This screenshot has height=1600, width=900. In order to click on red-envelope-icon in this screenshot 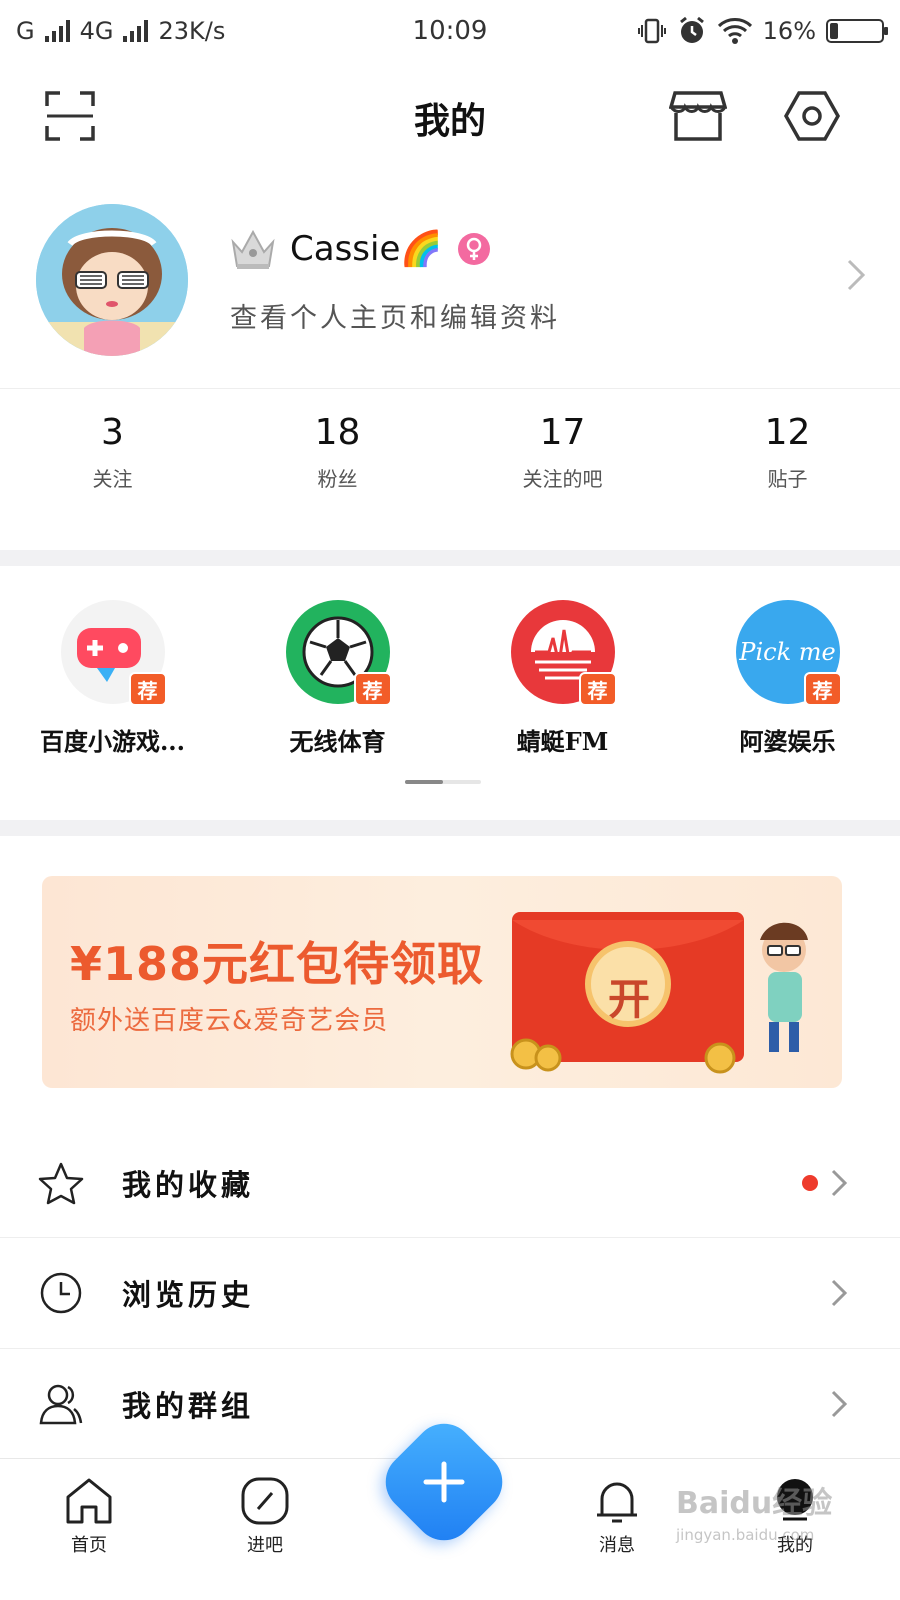, I will do `click(659, 993)`.